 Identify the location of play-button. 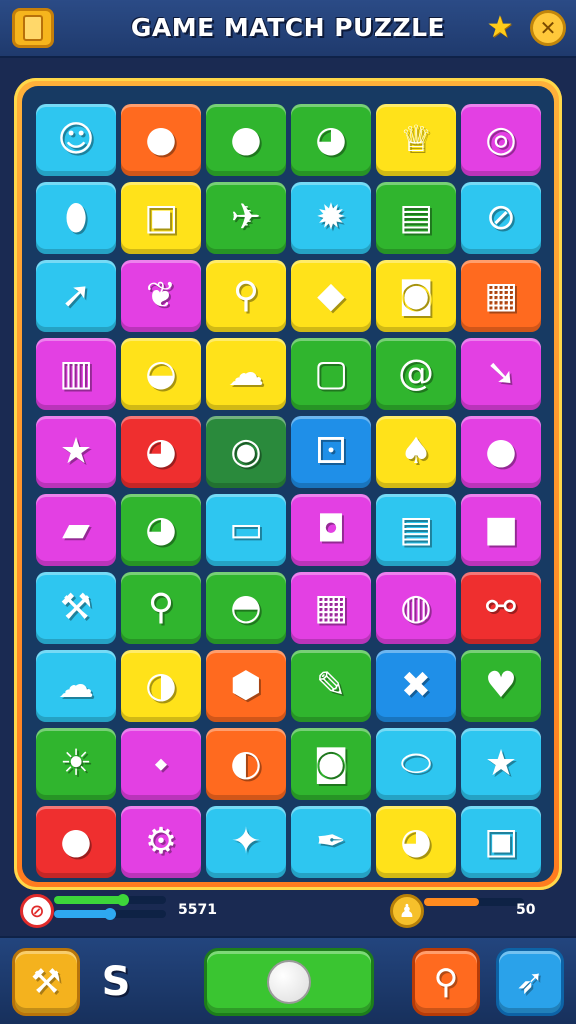
(289, 982).